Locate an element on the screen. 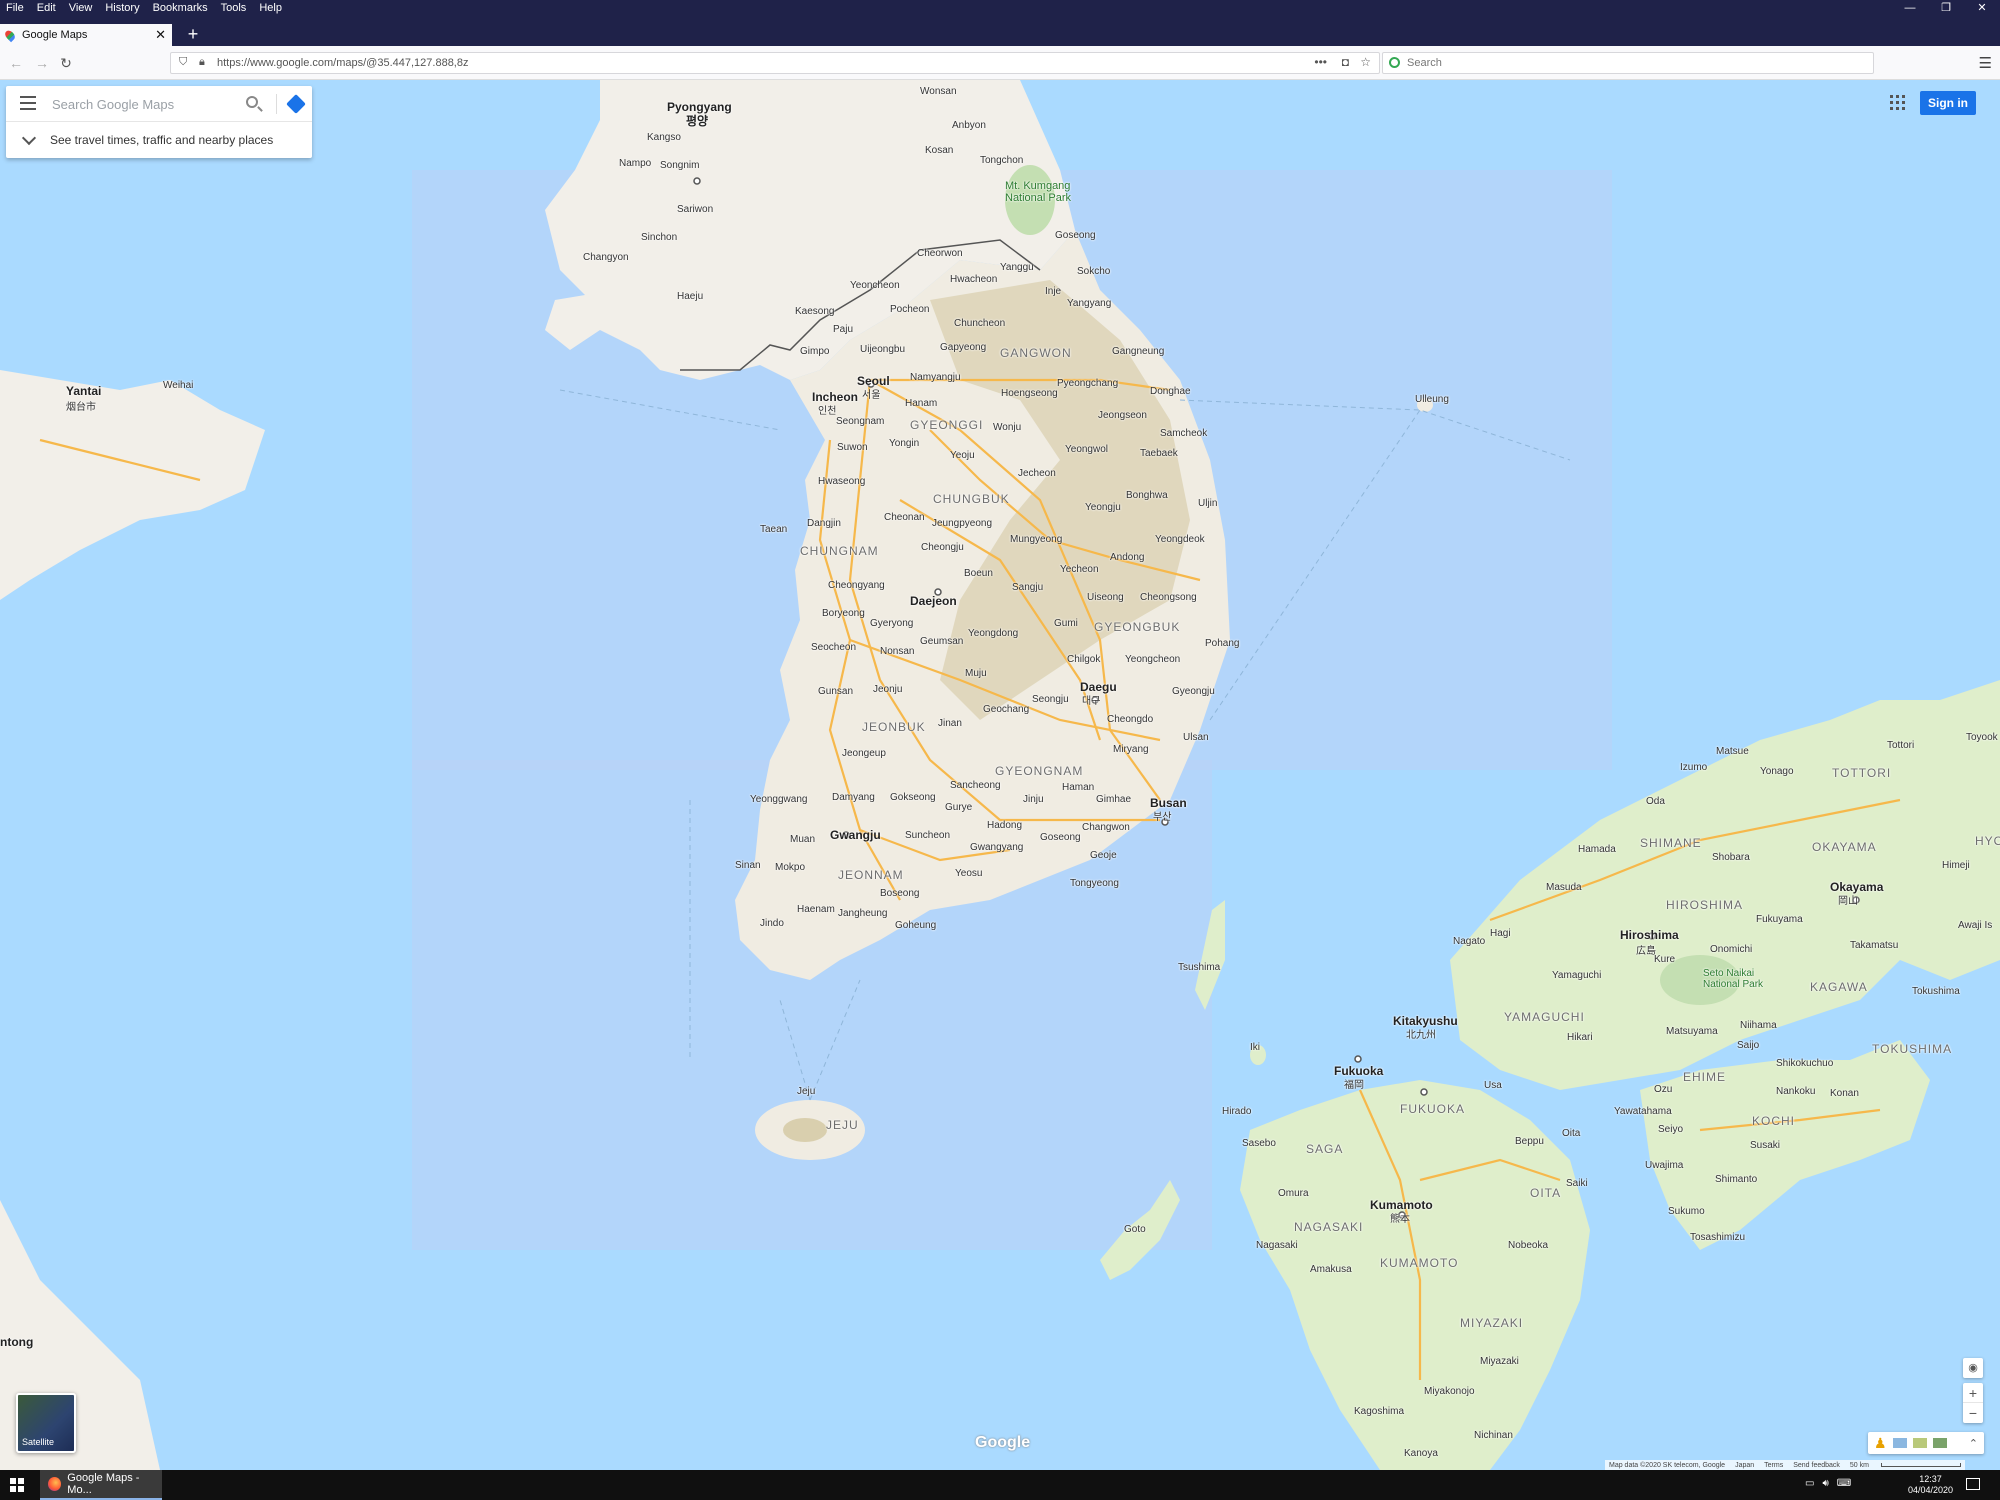  directions-icon is located at coordinates (296, 104).